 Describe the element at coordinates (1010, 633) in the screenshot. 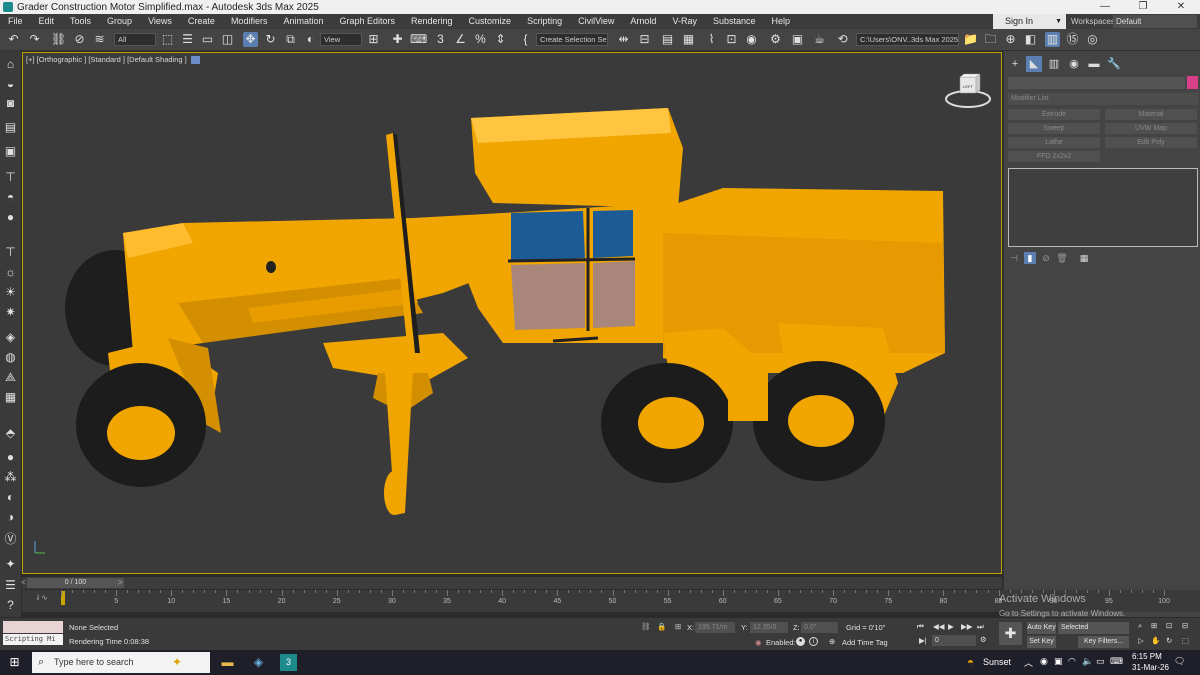

I see `set-keys-icon: ✚` at that location.